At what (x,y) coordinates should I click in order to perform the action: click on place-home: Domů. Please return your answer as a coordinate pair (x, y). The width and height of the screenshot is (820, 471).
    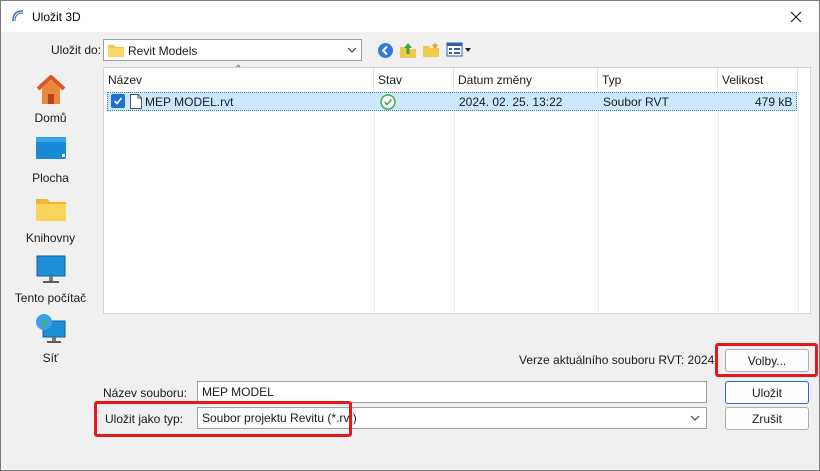
    Looking at the image, I should click on (50, 99).